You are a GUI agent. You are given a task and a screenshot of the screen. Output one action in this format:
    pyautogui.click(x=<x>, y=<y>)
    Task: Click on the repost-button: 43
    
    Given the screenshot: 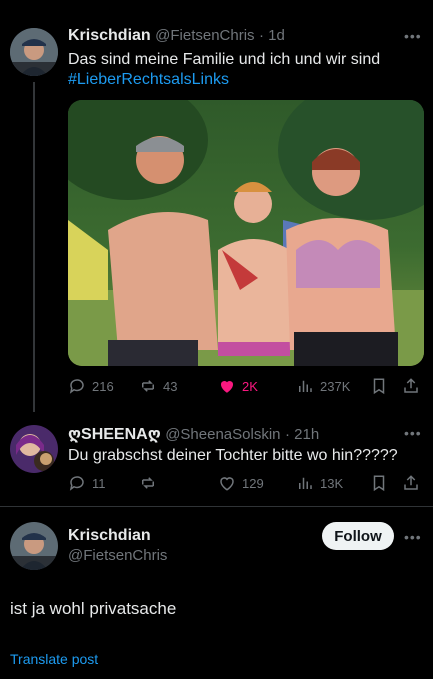 What is the action you would take?
    pyautogui.click(x=158, y=386)
    